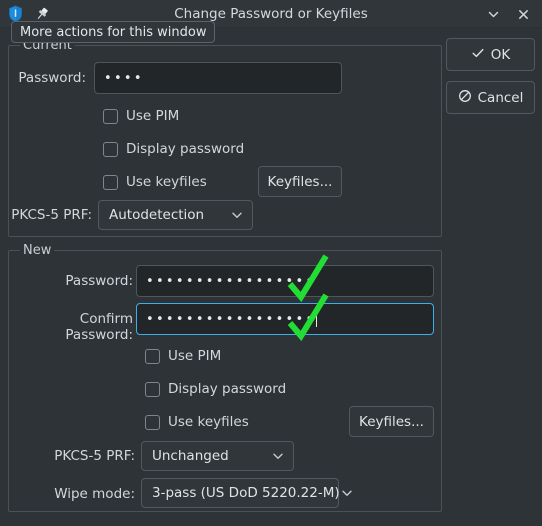 This screenshot has height=526, width=542. What do you see at coordinates (465, 98) in the screenshot?
I see `no-entry-icon` at bounding box center [465, 98].